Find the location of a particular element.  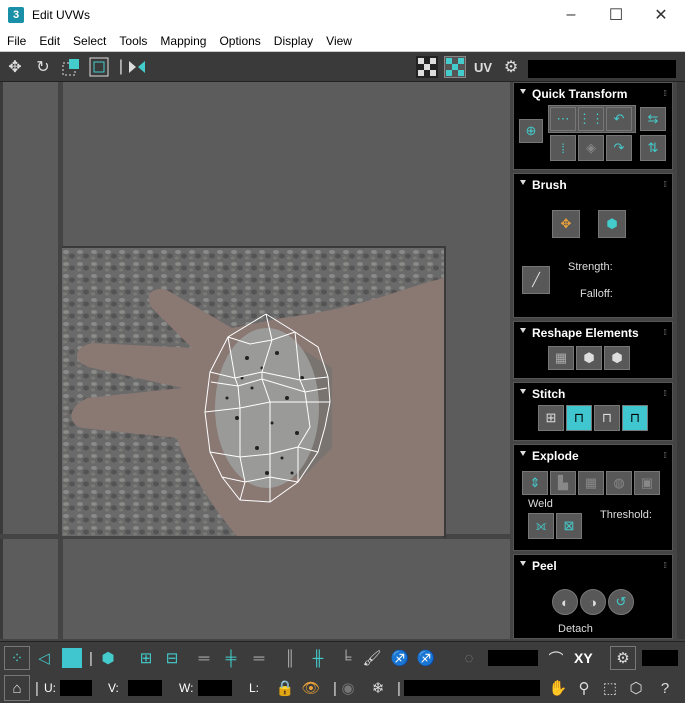

rotate-icon: ↻ is located at coordinates (43, 67).